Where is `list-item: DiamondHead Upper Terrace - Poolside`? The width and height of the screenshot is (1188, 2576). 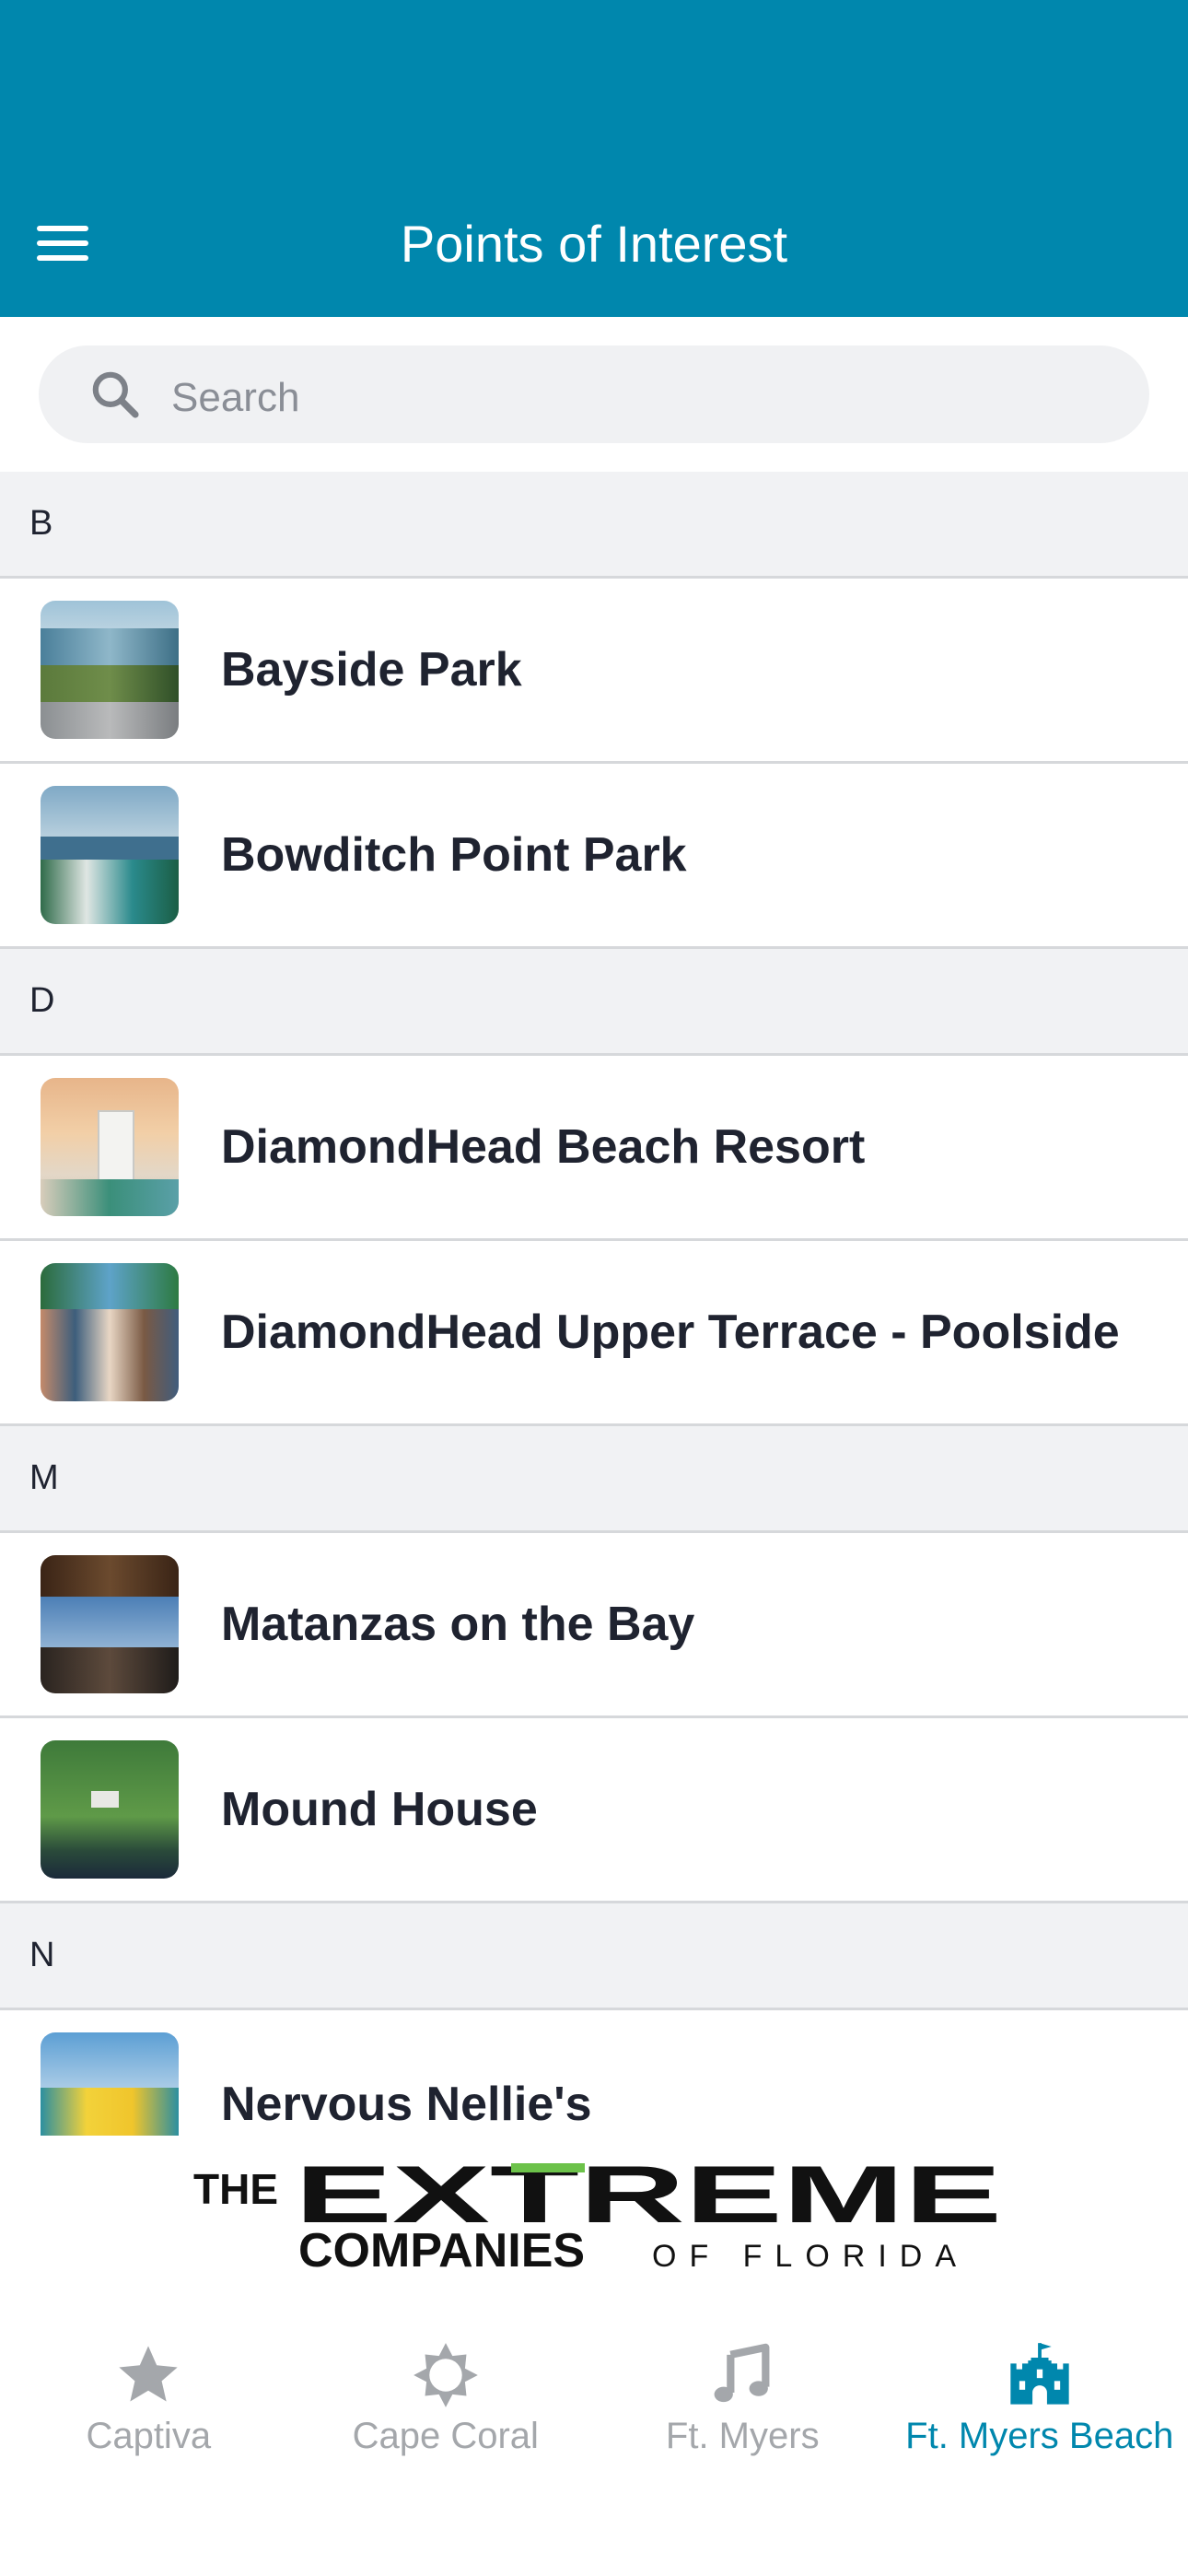
list-item: DiamondHead Upper Terrace - Poolside is located at coordinates (594, 1333).